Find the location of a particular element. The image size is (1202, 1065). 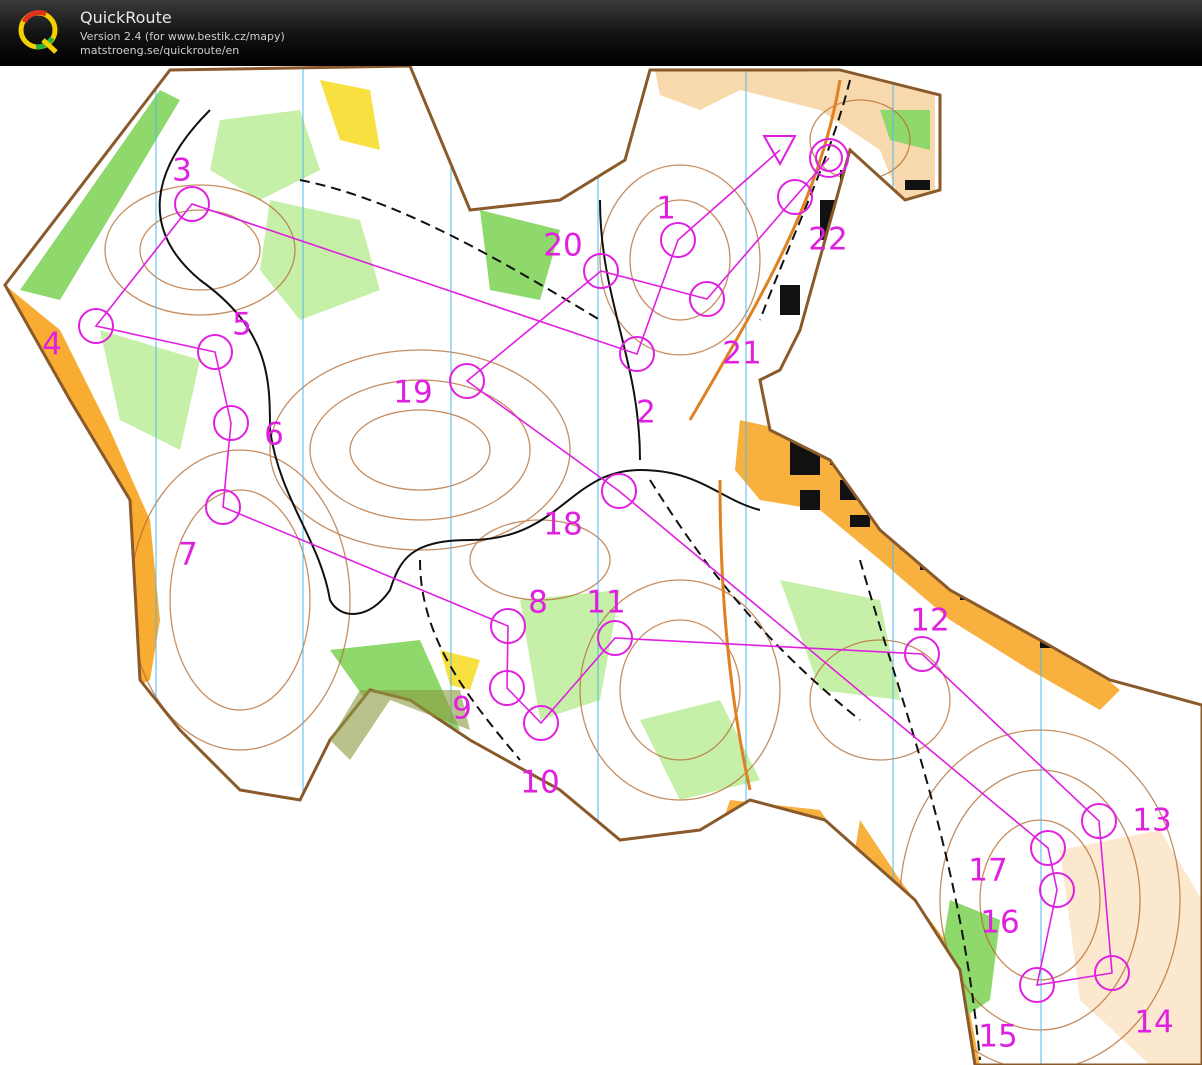

control-number-3: 3 is located at coordinates (182, 171).